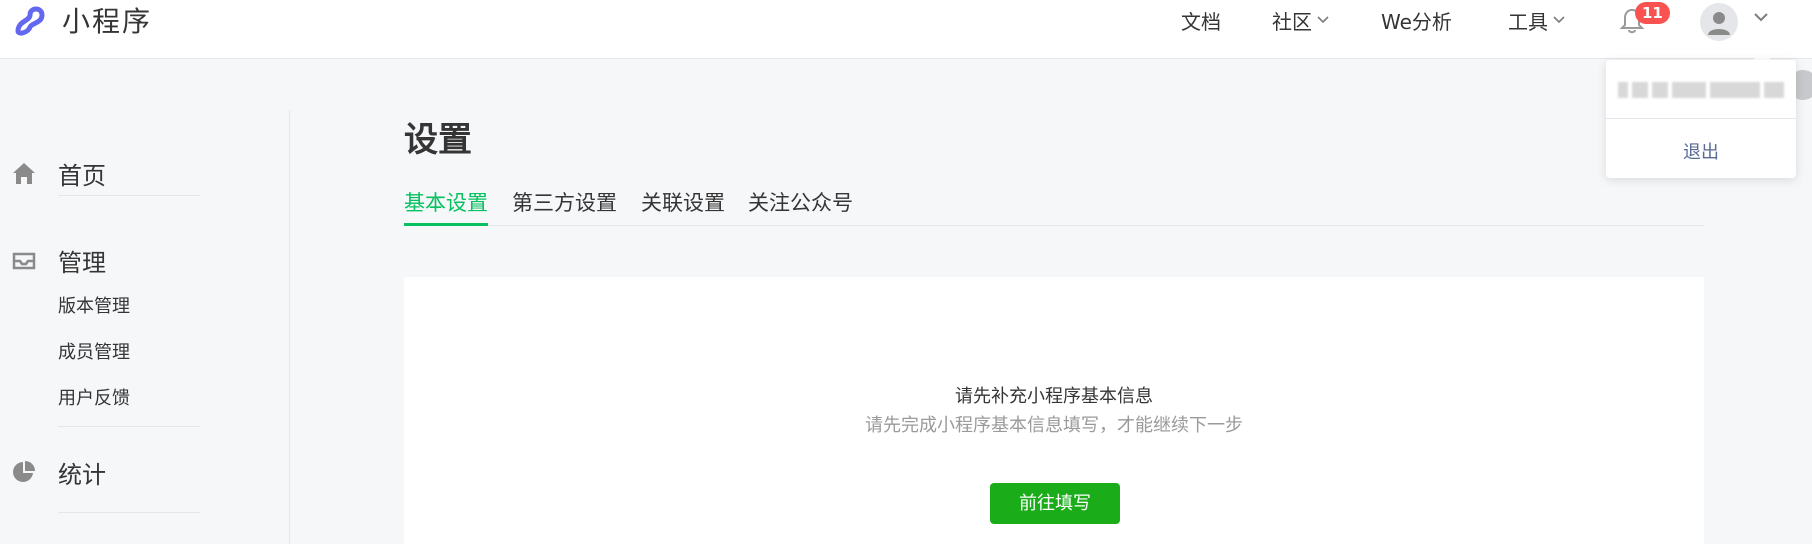  I want to click on nav-we-analytics: We分析, so click(1416, 20).